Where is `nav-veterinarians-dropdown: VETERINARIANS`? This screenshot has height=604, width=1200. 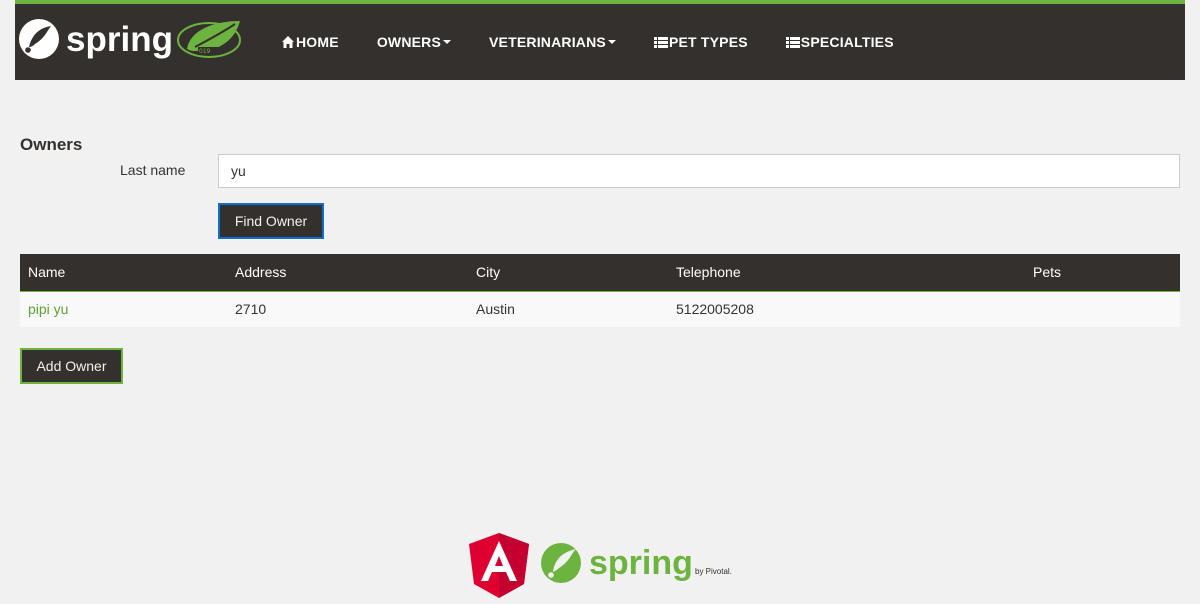 nav-veterinarians-dropdown: VETERINARIANS is located at coordinates (552, 42).